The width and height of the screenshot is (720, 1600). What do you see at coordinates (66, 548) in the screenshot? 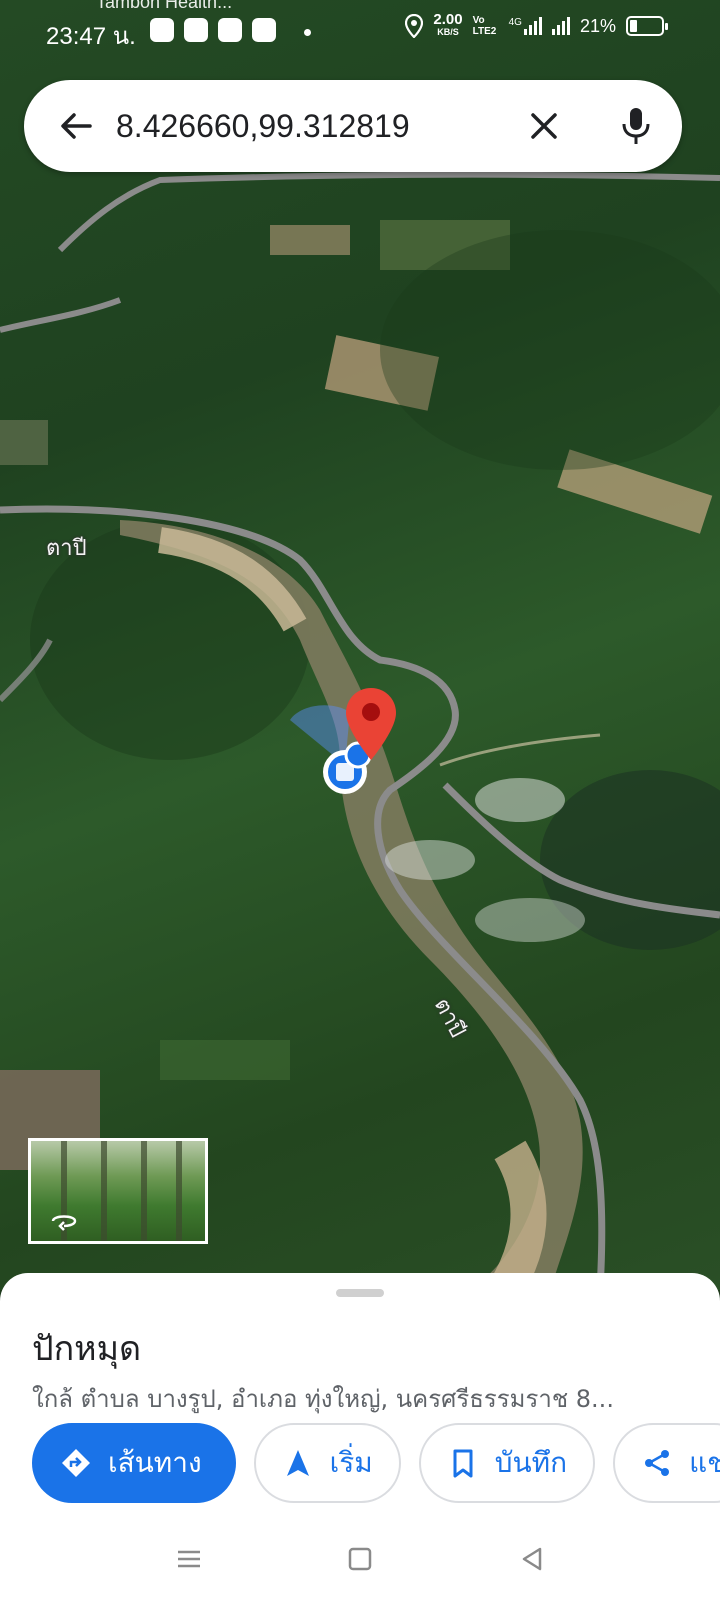
I see `road-label-tapi-1: ตาปี` at bounding box center [66, 548].